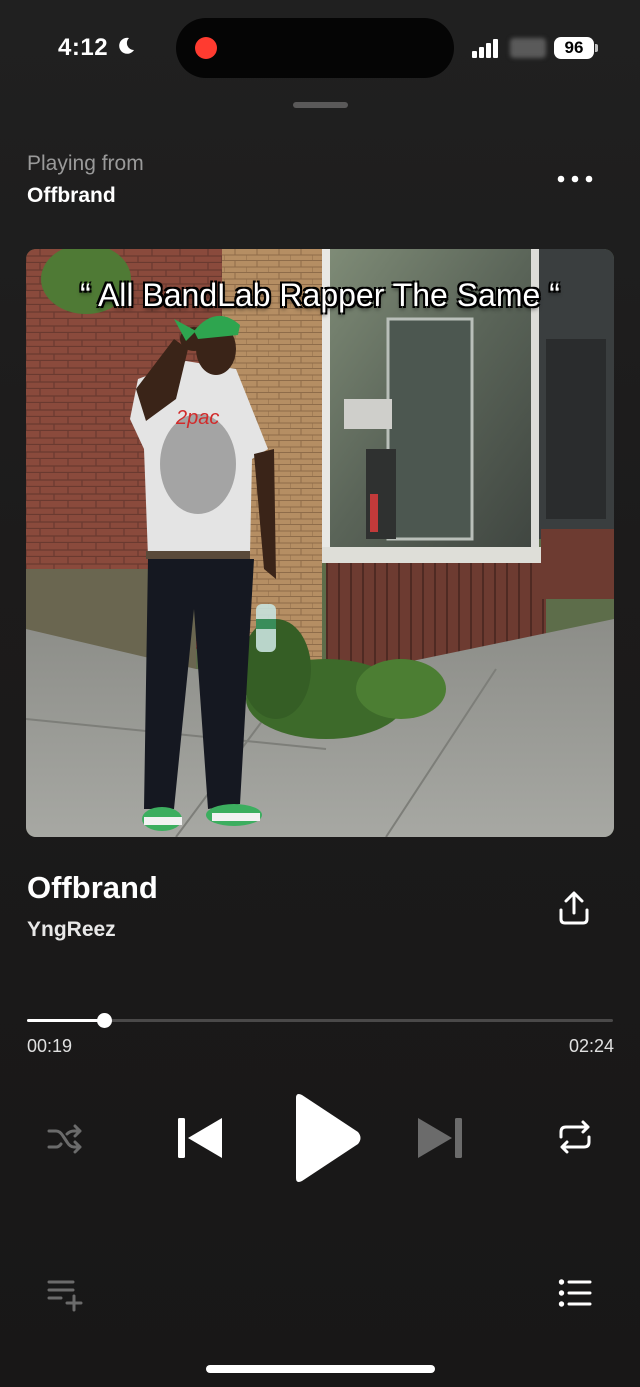  I want to click on cellular-signal-icon, so click(485, 48).